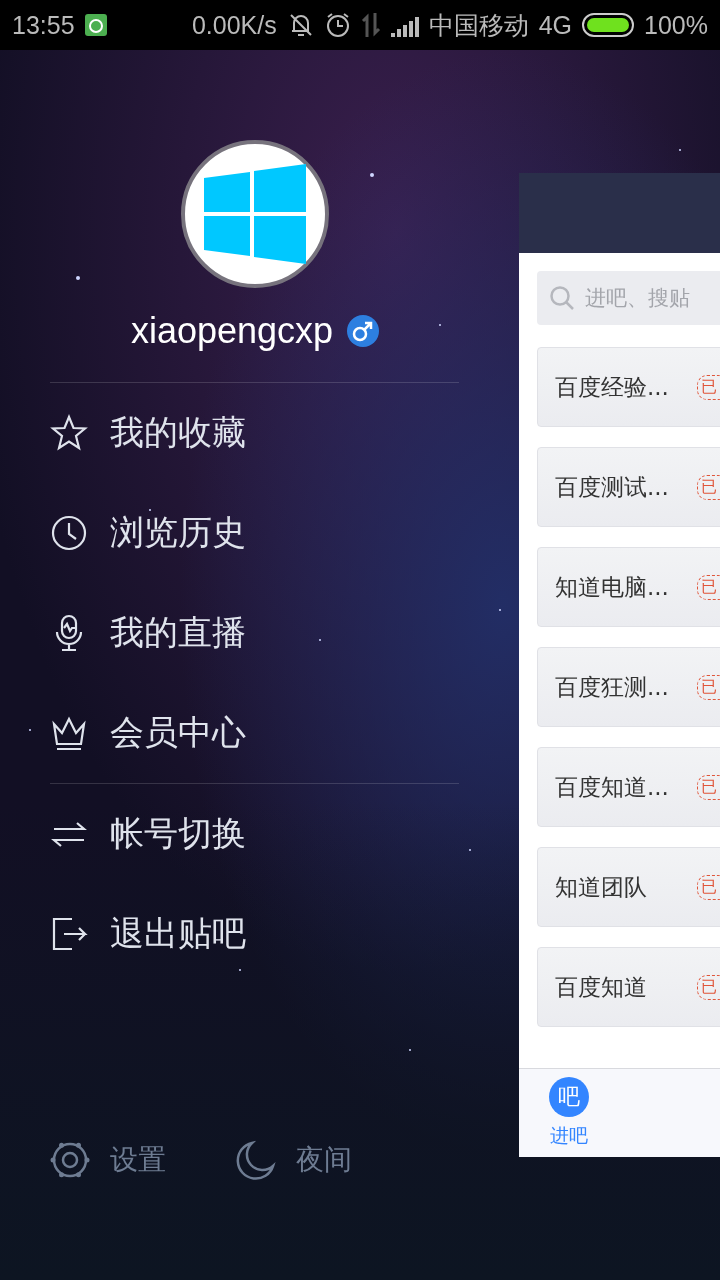 The height and width of the screenshot is (1280, 720). Describe the element at coordinates (178, 733) in the screenshot. I see `menu-item: 会员中心` at that location.